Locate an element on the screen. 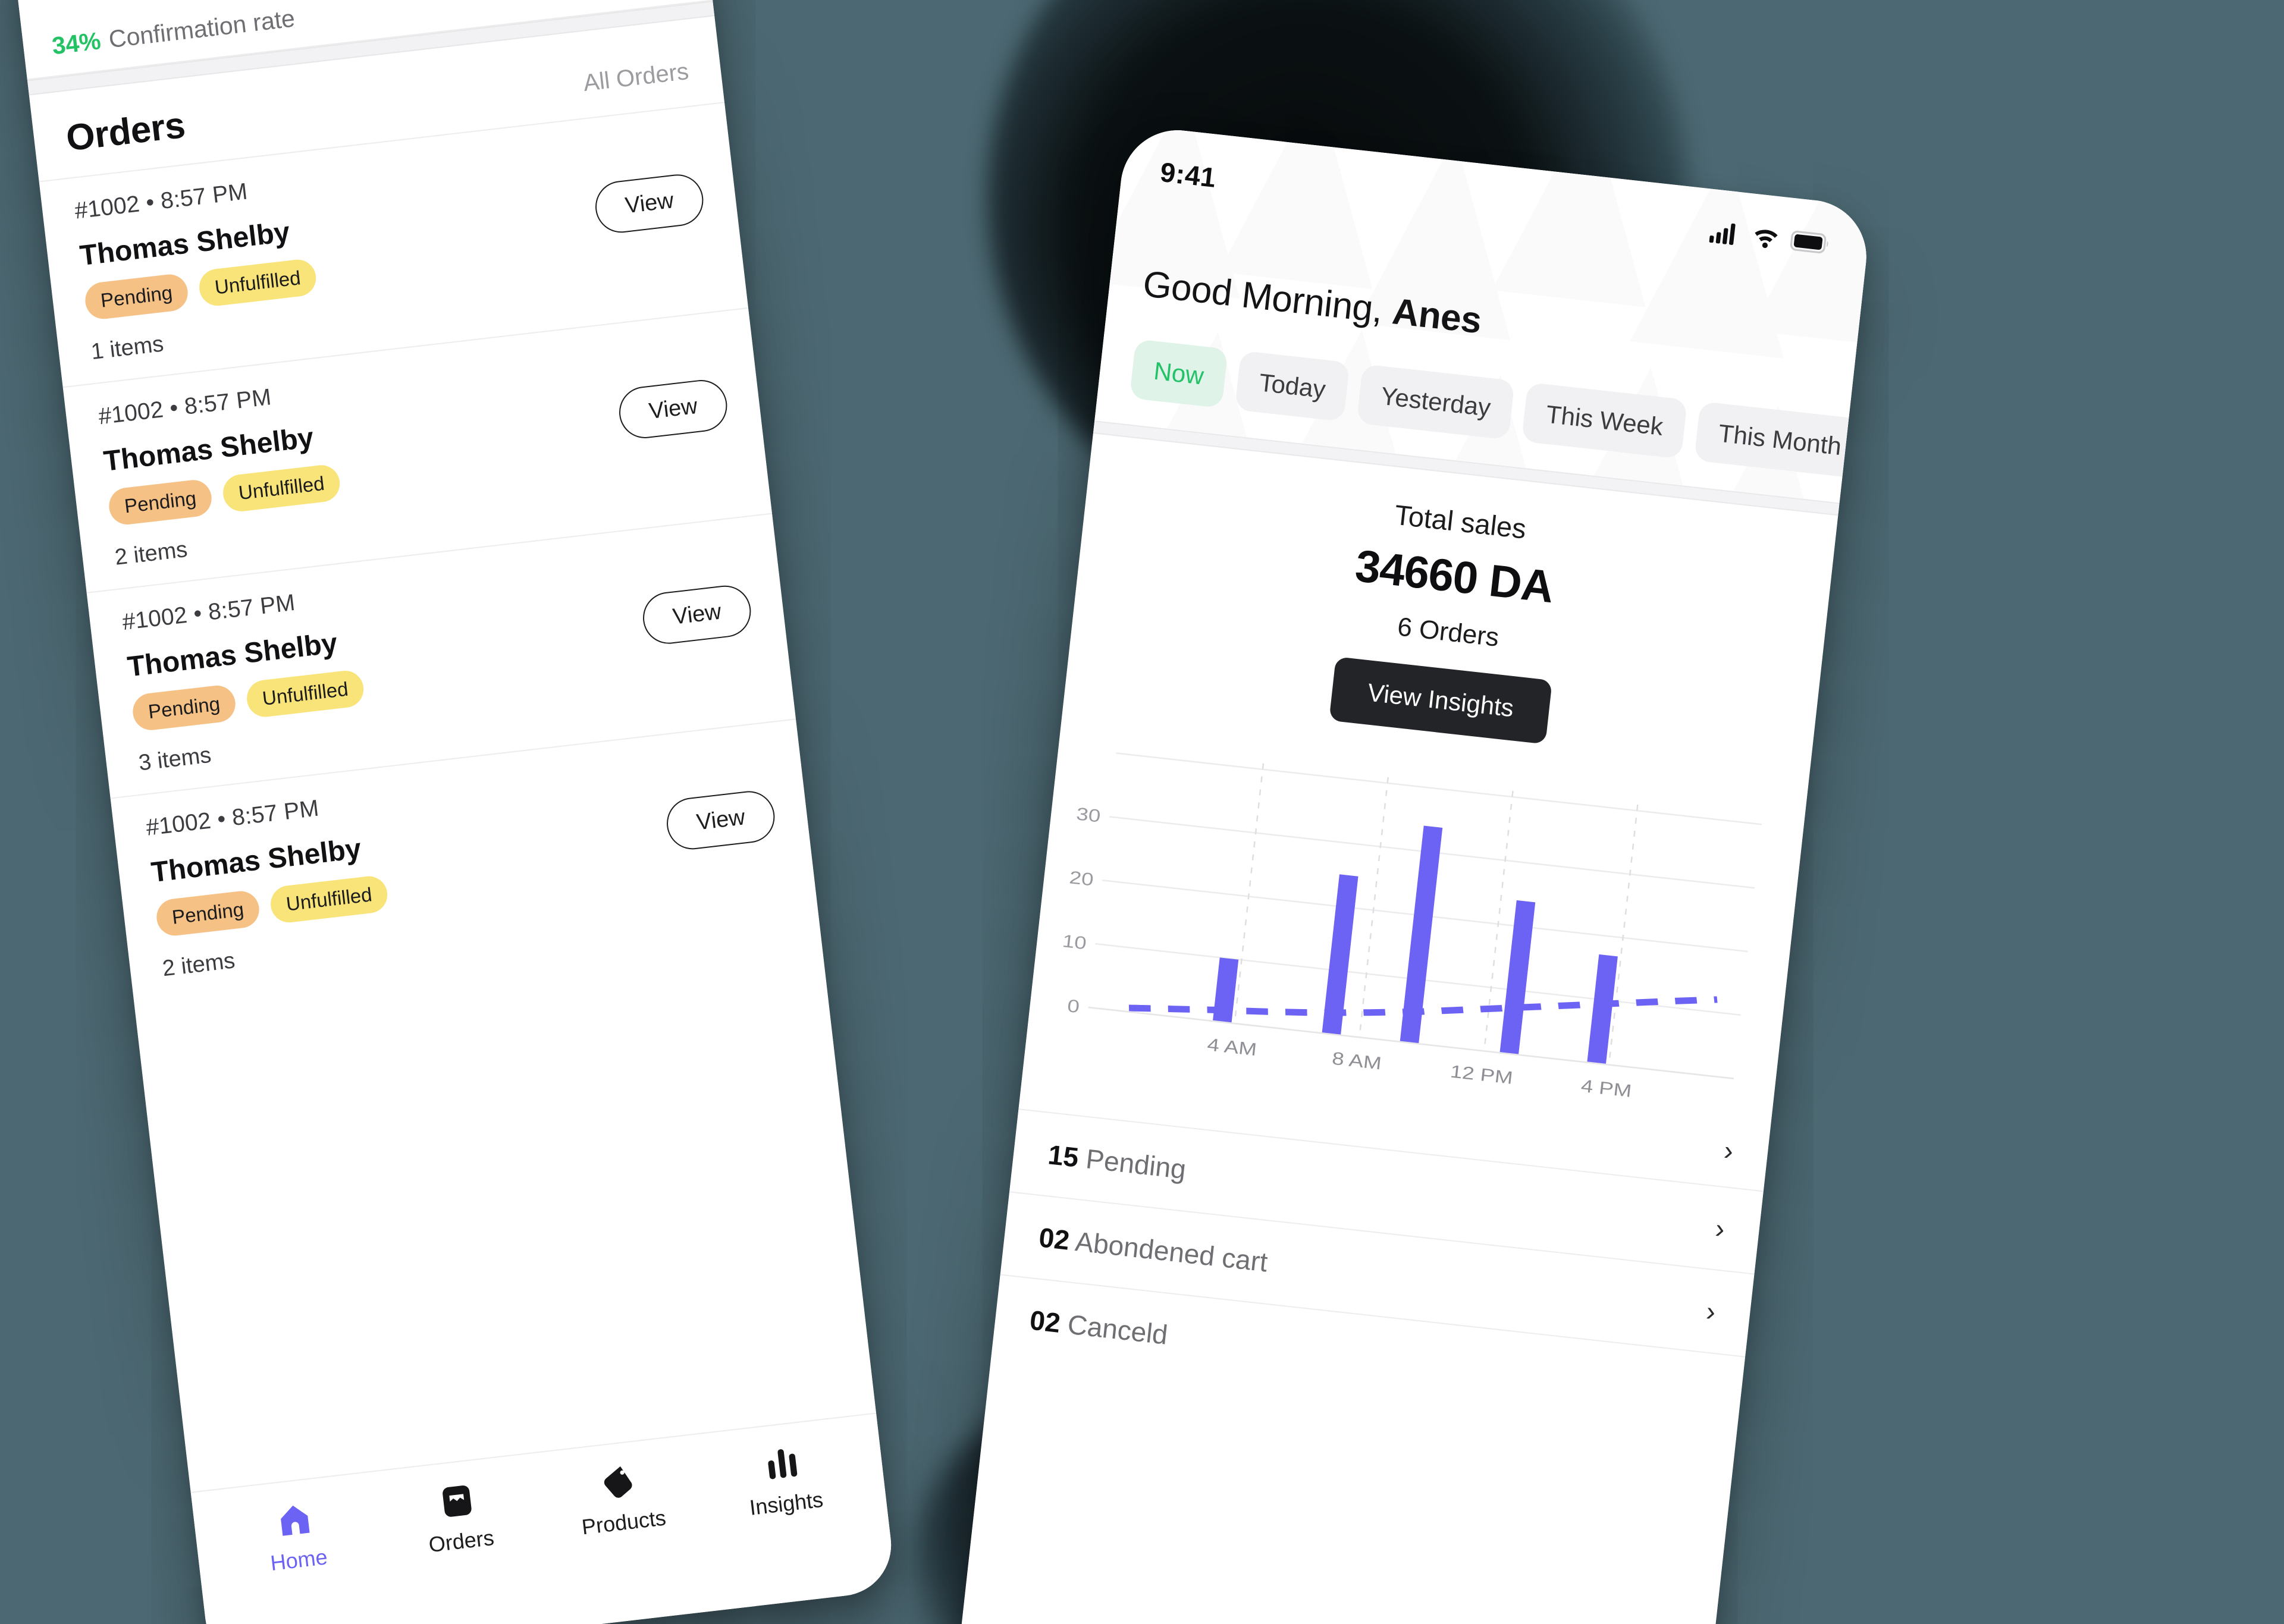  svg-text: 4 PM is located at coordinates (1607, 1088).